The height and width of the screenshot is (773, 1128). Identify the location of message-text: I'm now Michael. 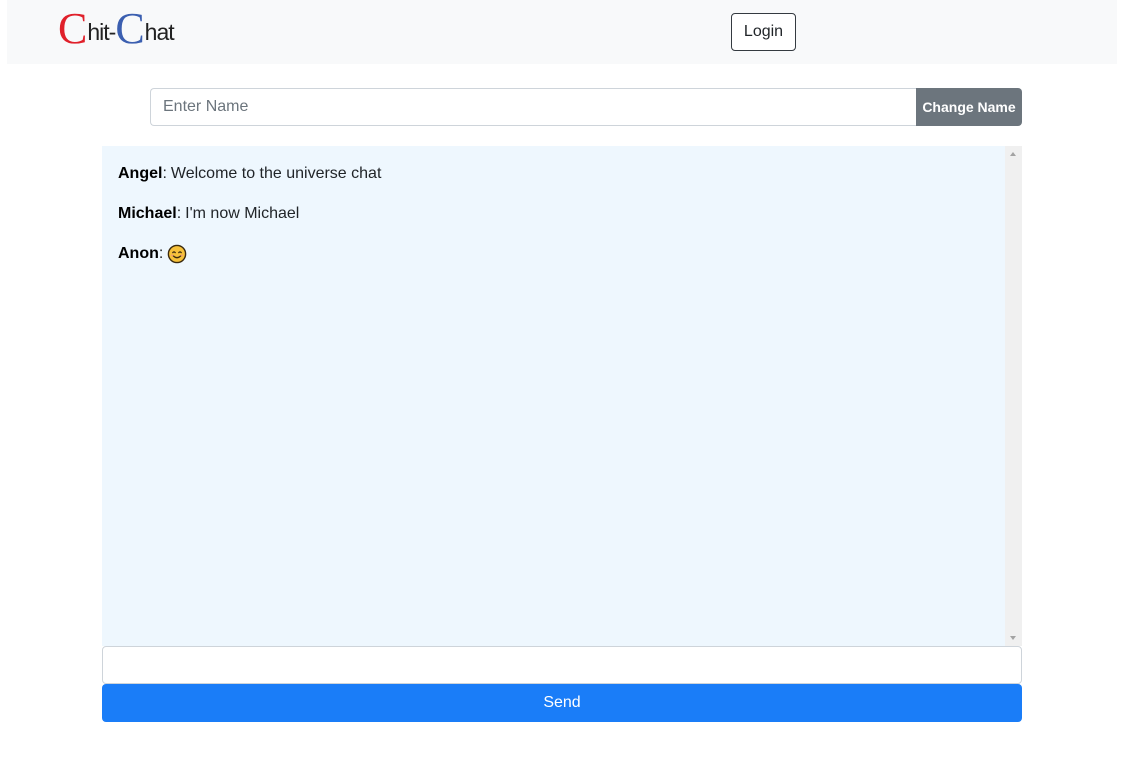
(242, 213).